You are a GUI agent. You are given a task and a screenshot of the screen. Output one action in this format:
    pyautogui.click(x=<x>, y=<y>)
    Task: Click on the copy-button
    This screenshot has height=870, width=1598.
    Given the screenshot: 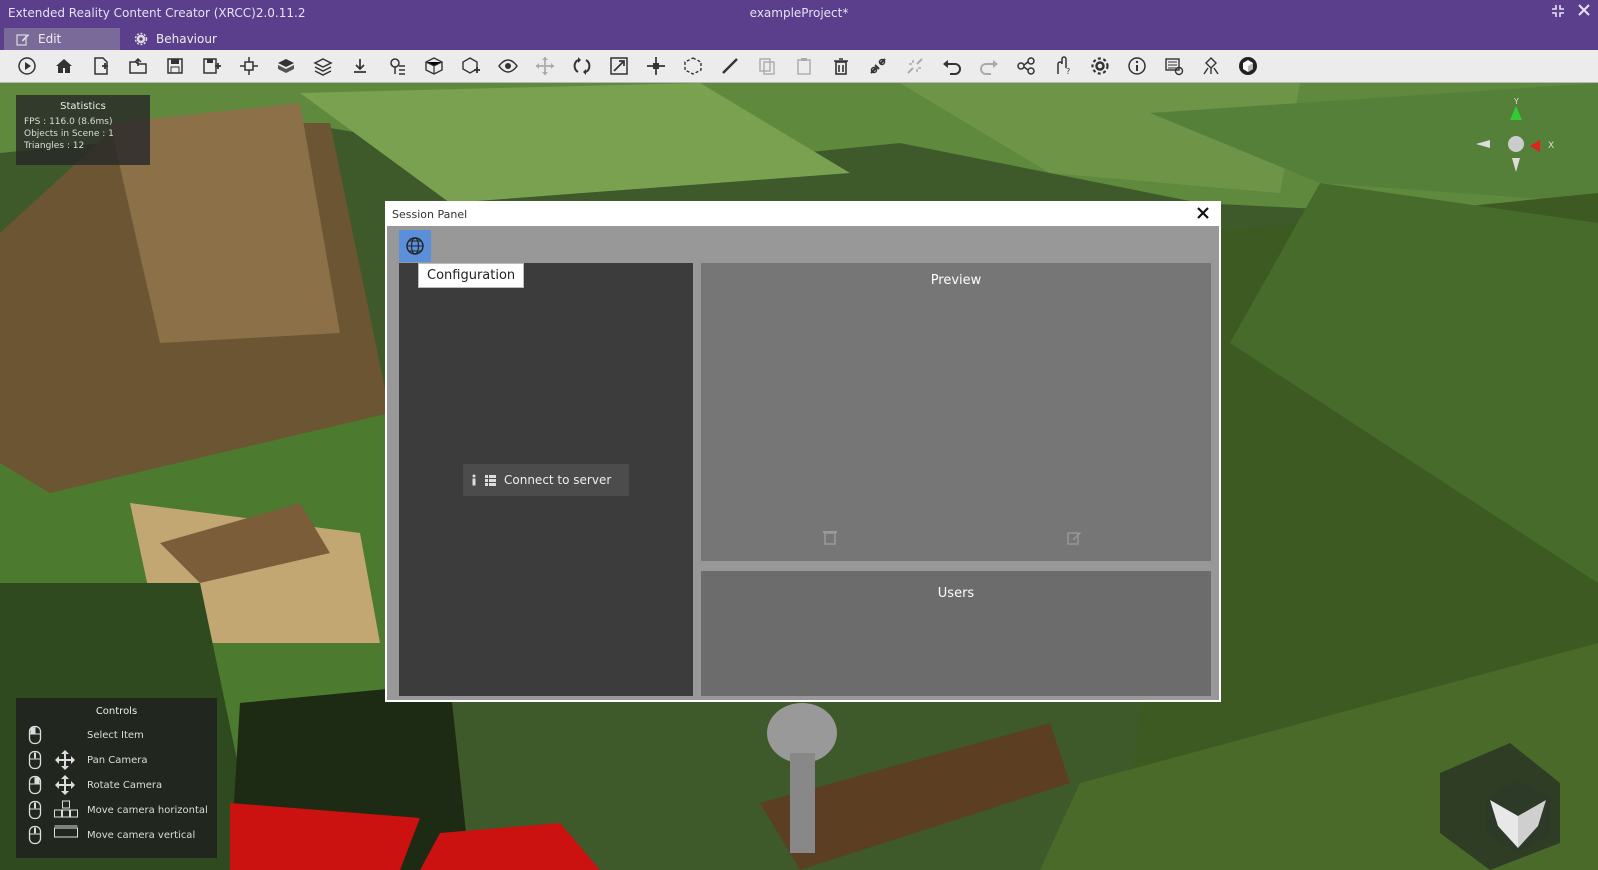 What is the action you would take?
    pyautogui.click(x=766, y=66)
    